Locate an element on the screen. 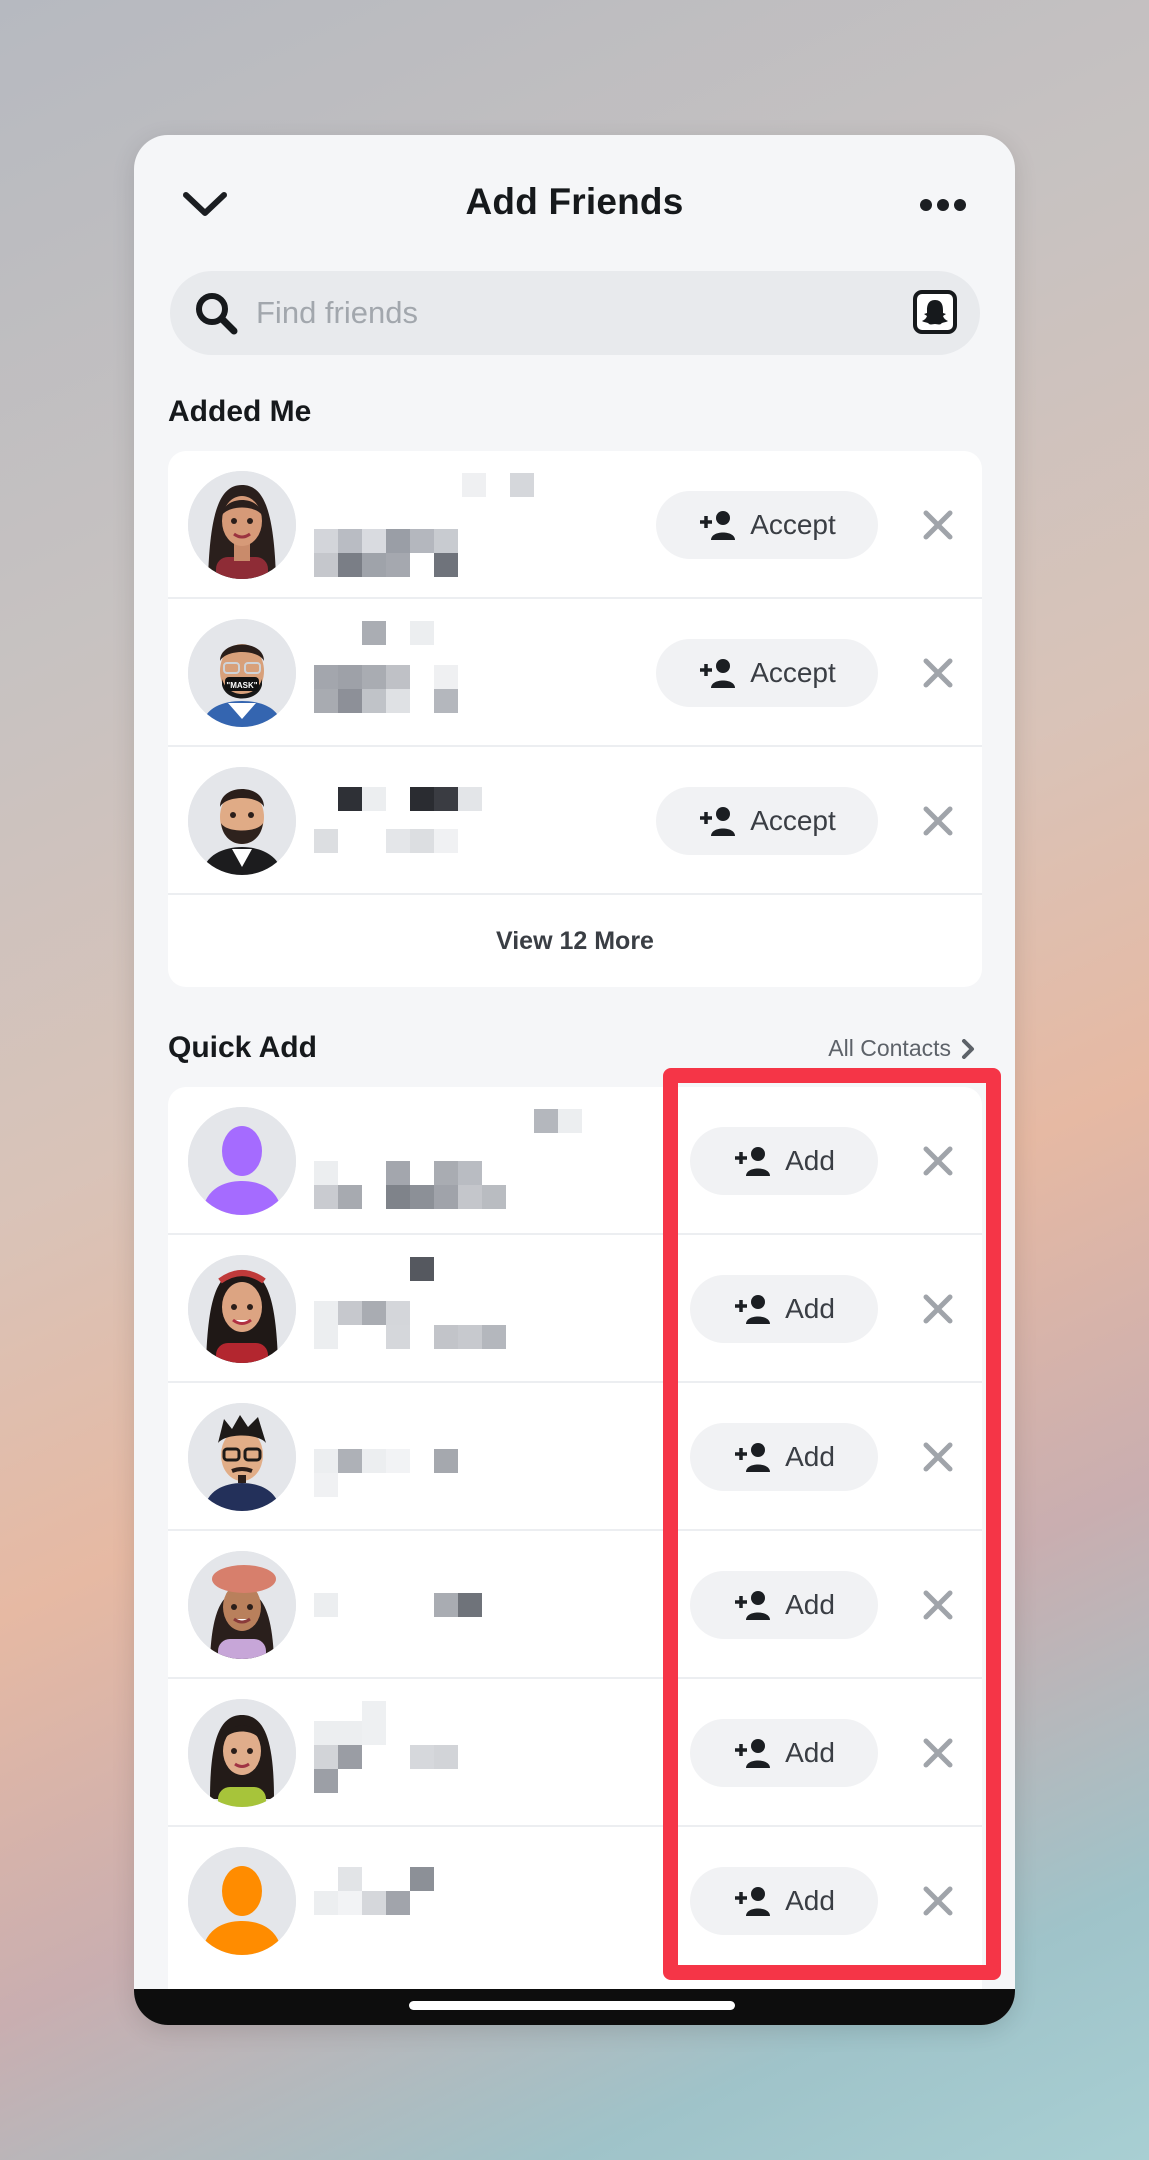 This screenshot has width=1149, height=2160. avatar: "MASK" is located at coordinates (242, 673).